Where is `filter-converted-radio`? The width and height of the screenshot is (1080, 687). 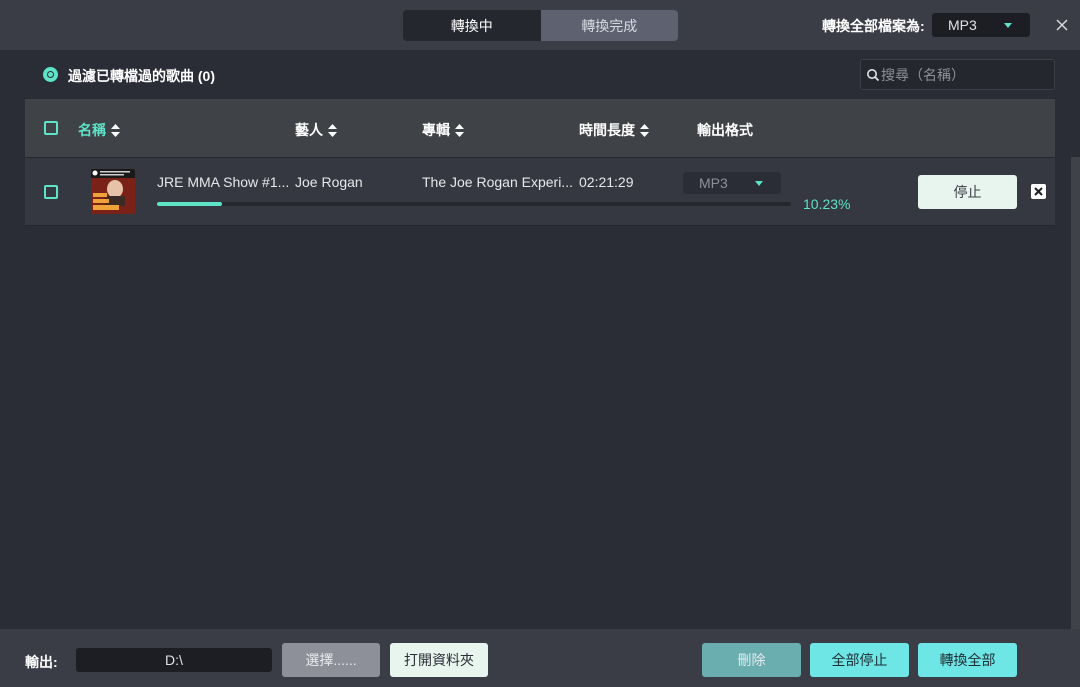 filter-converted-radio is located at coordinates (50, 74).